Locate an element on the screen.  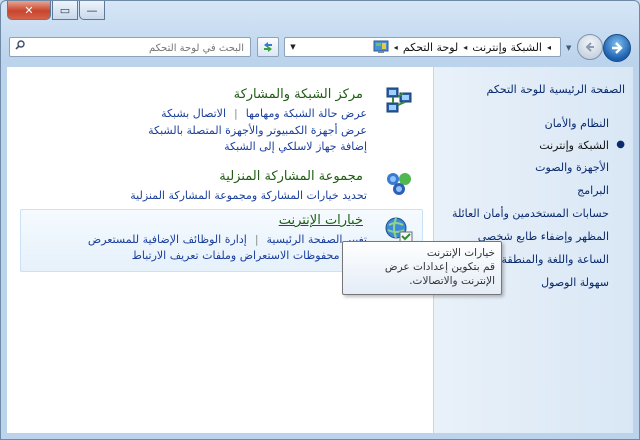
link-row: عرض حالة الشبكة ومهامها | الاتصال بشبكة is located at coordinates (264, 113).